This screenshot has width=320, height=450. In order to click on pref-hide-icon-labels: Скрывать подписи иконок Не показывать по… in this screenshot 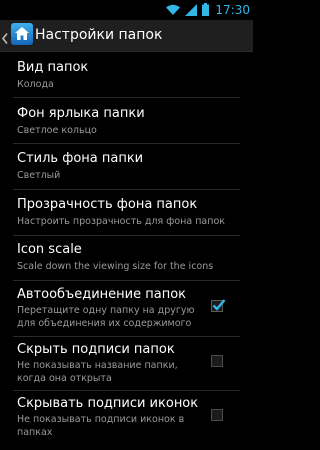, I will do `click(126, 418)`.